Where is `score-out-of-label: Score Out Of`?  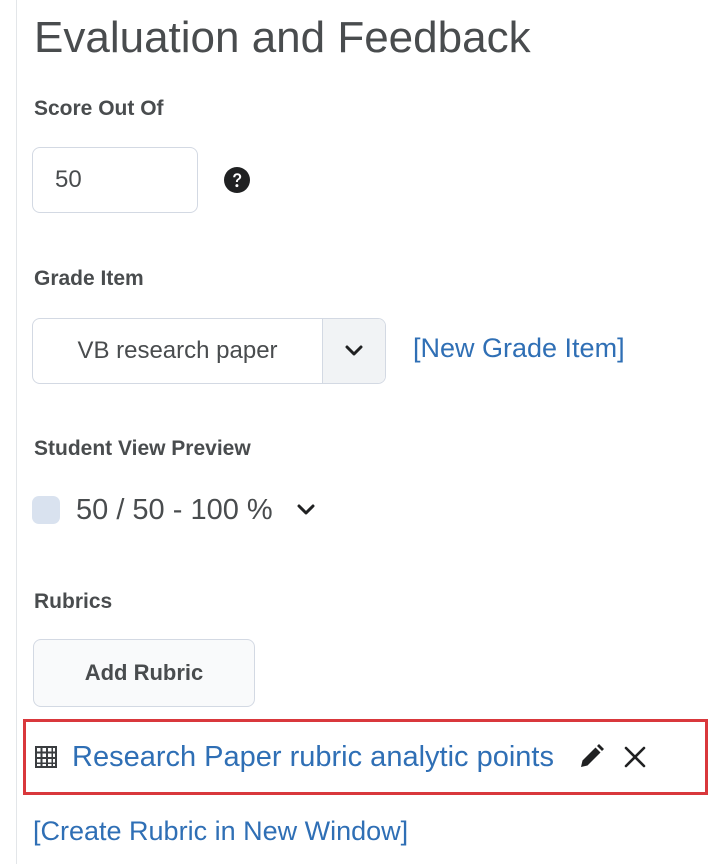 score-out-of-label: Score Out Of is located at coordinates (99, 108).